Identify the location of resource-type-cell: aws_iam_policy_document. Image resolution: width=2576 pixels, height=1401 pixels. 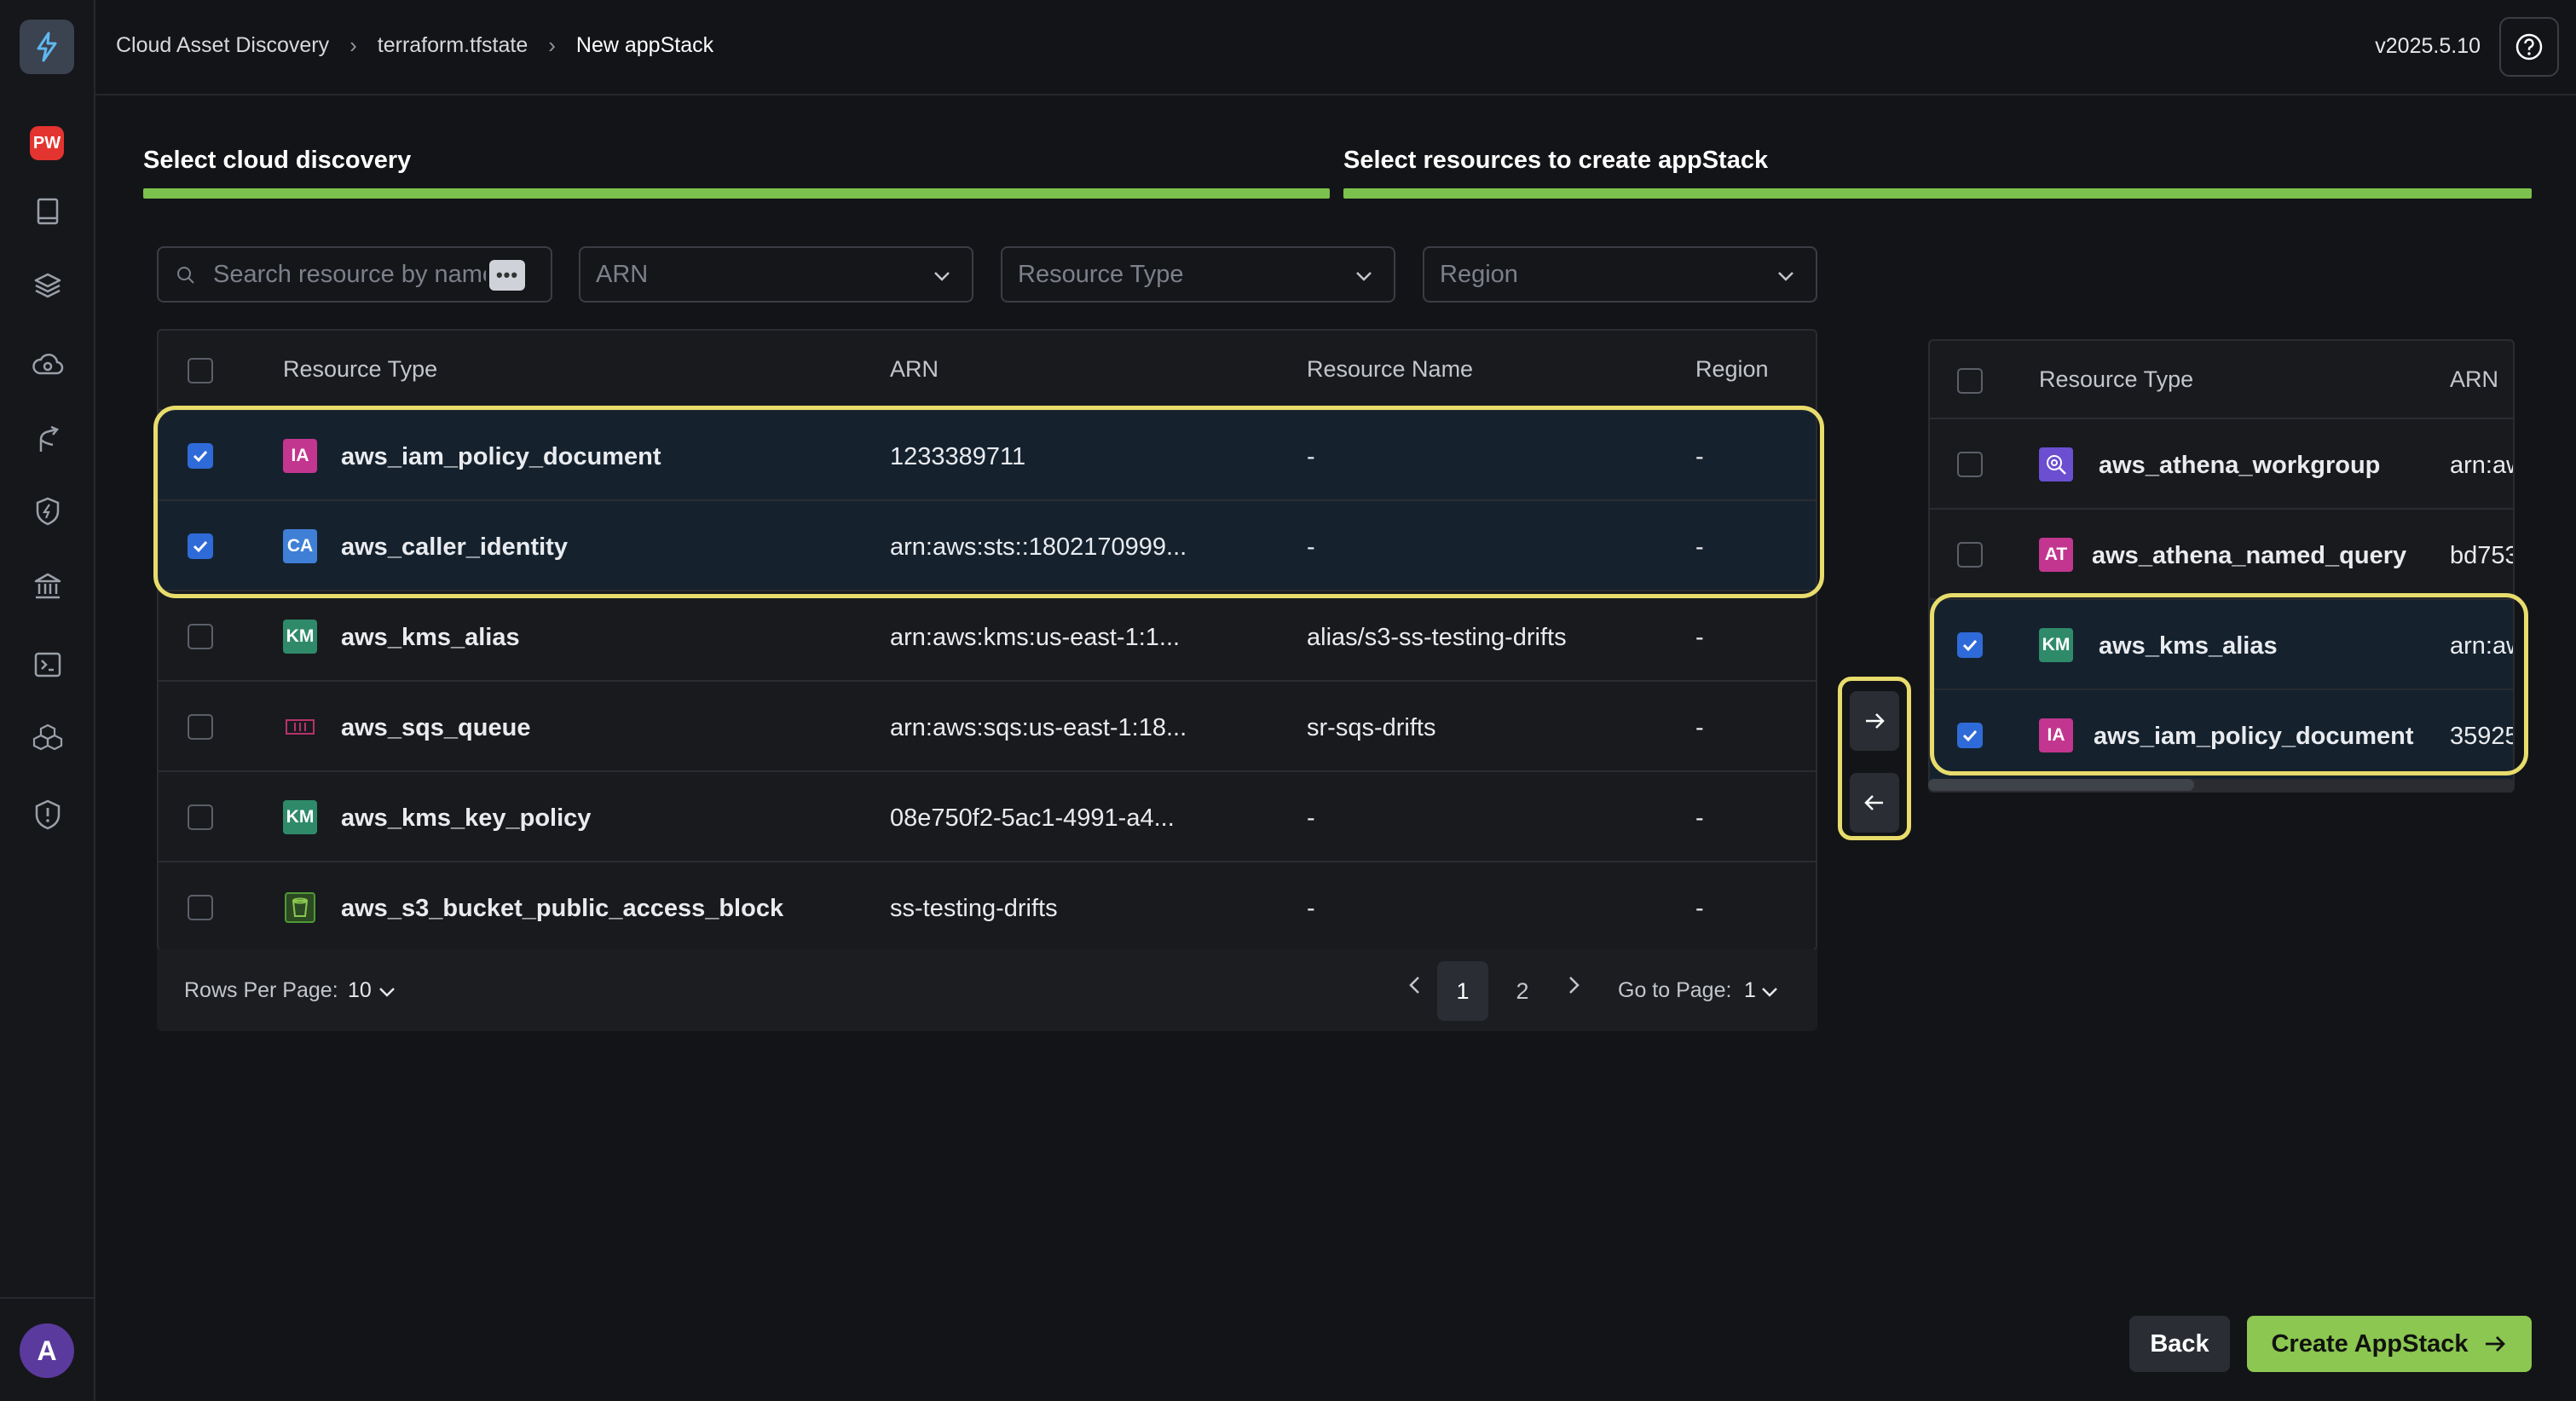
(501, 456).